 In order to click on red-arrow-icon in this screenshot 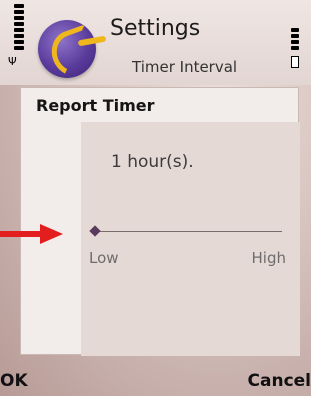, I will do `click(32, 234)`.